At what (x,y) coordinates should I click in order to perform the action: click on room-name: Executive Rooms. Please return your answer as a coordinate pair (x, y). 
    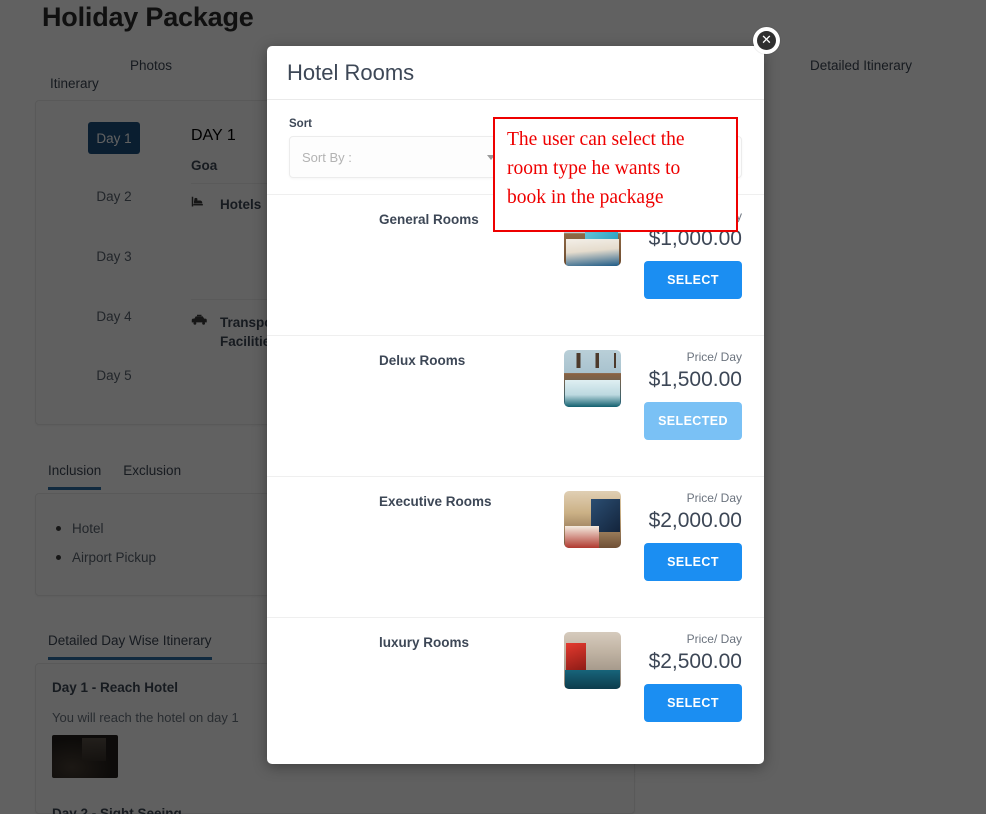
    Looking at the image, I should click on (435, 501).